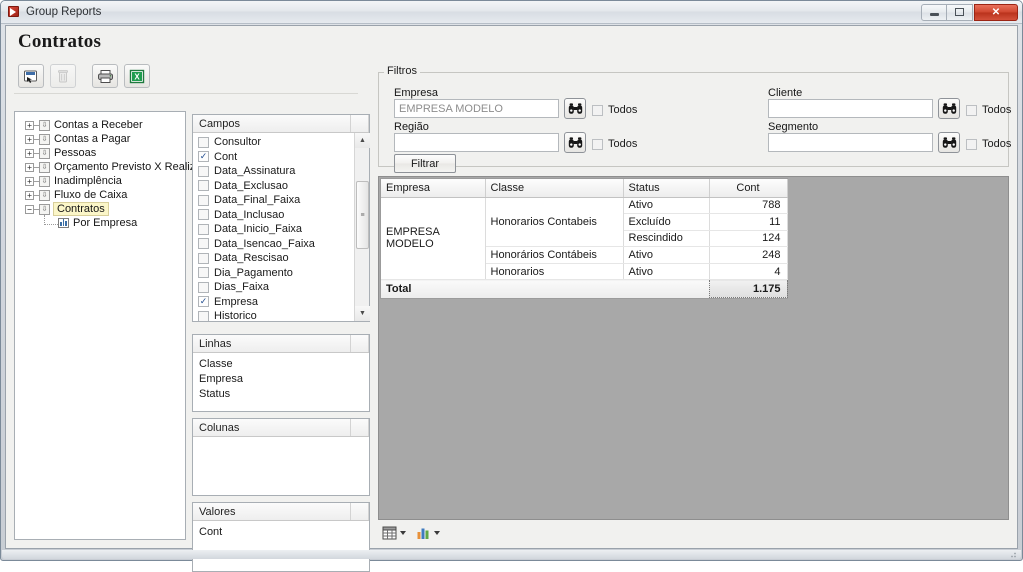  I want to click on list-item: Data_Final_Faixa, so click(273, 200).